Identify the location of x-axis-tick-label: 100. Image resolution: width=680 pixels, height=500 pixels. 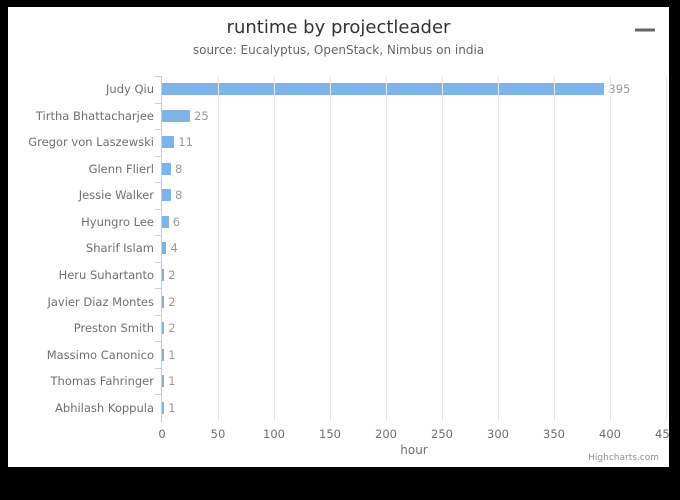
(274, 434).